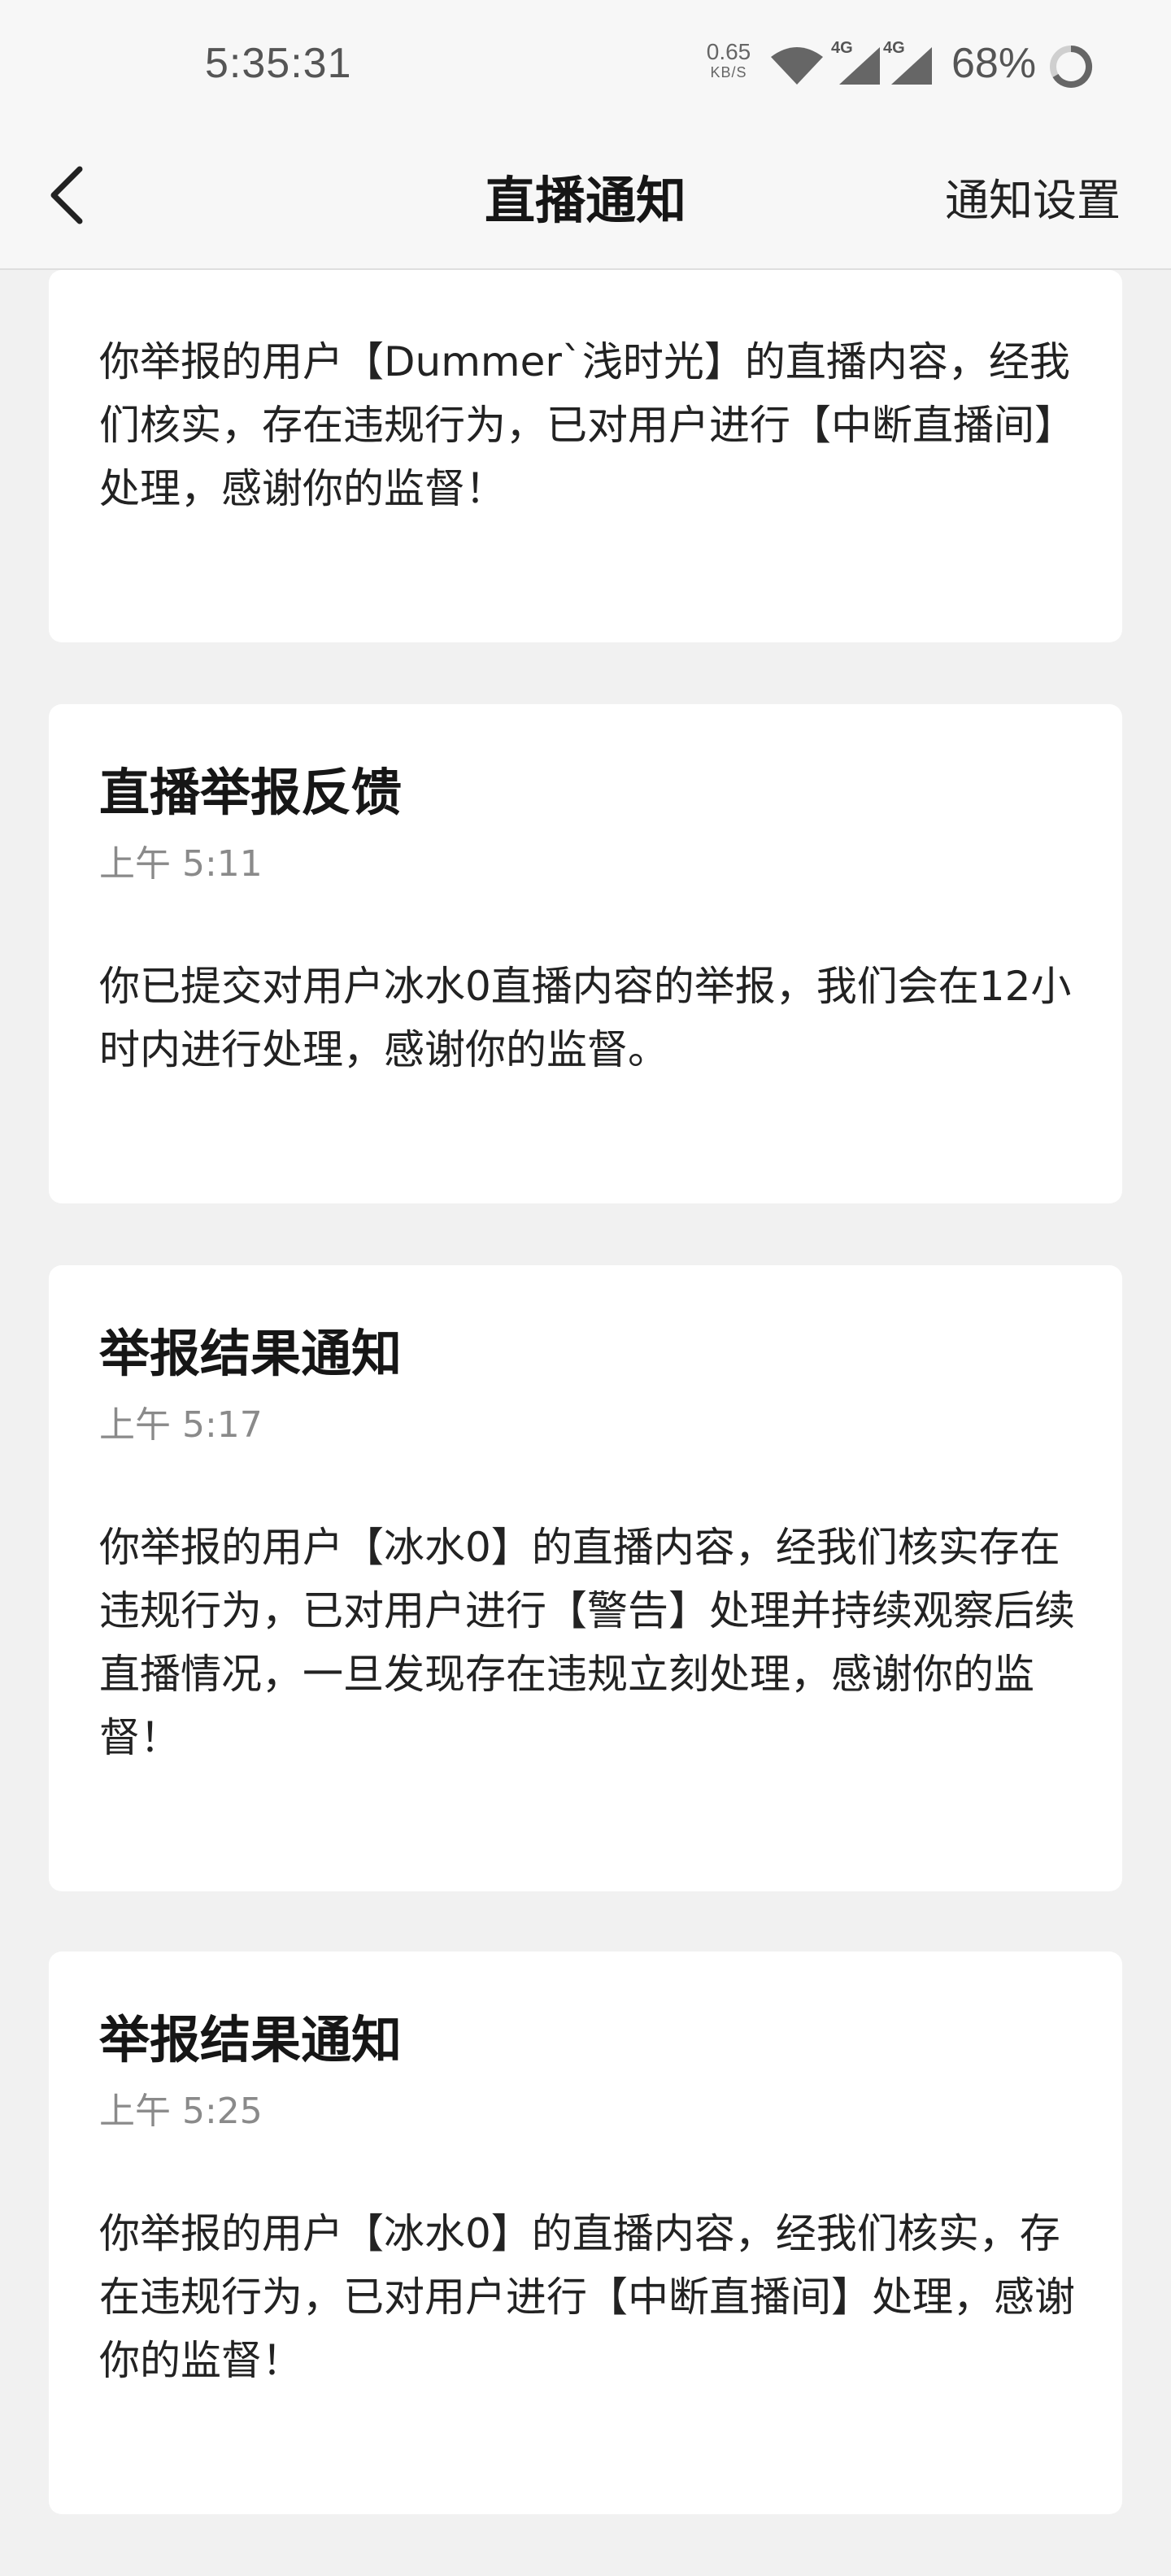 This screenshot has width=1171, height=2576. I want to click on notification-time: 上午 5:25, so click(181, 2112).